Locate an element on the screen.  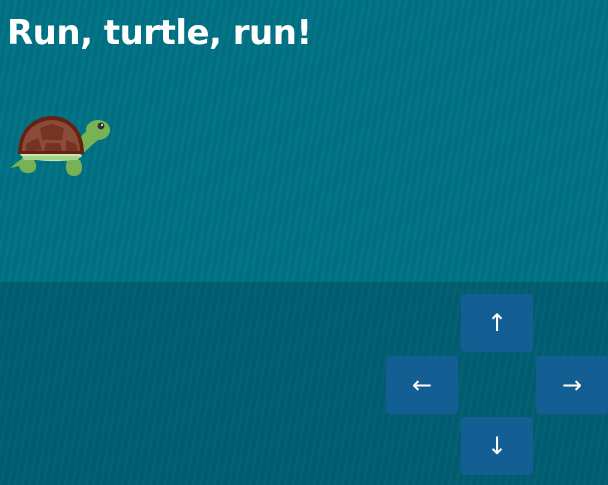
turtle-icon is located at coordinates (60, 146).